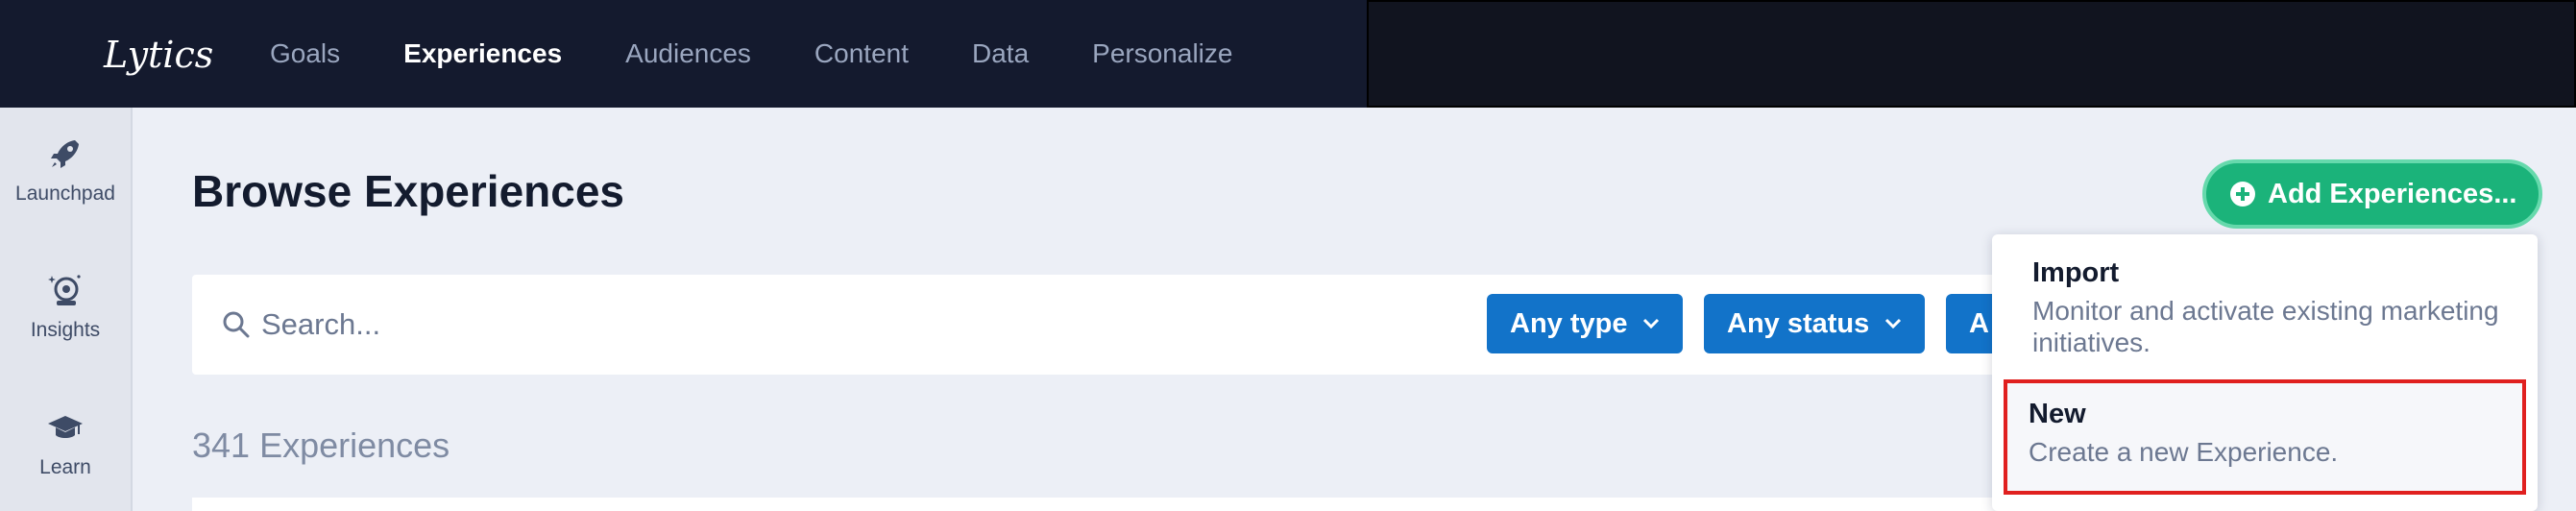  I want to click on sidebar-item-insights: Insights, so click(66, 306).